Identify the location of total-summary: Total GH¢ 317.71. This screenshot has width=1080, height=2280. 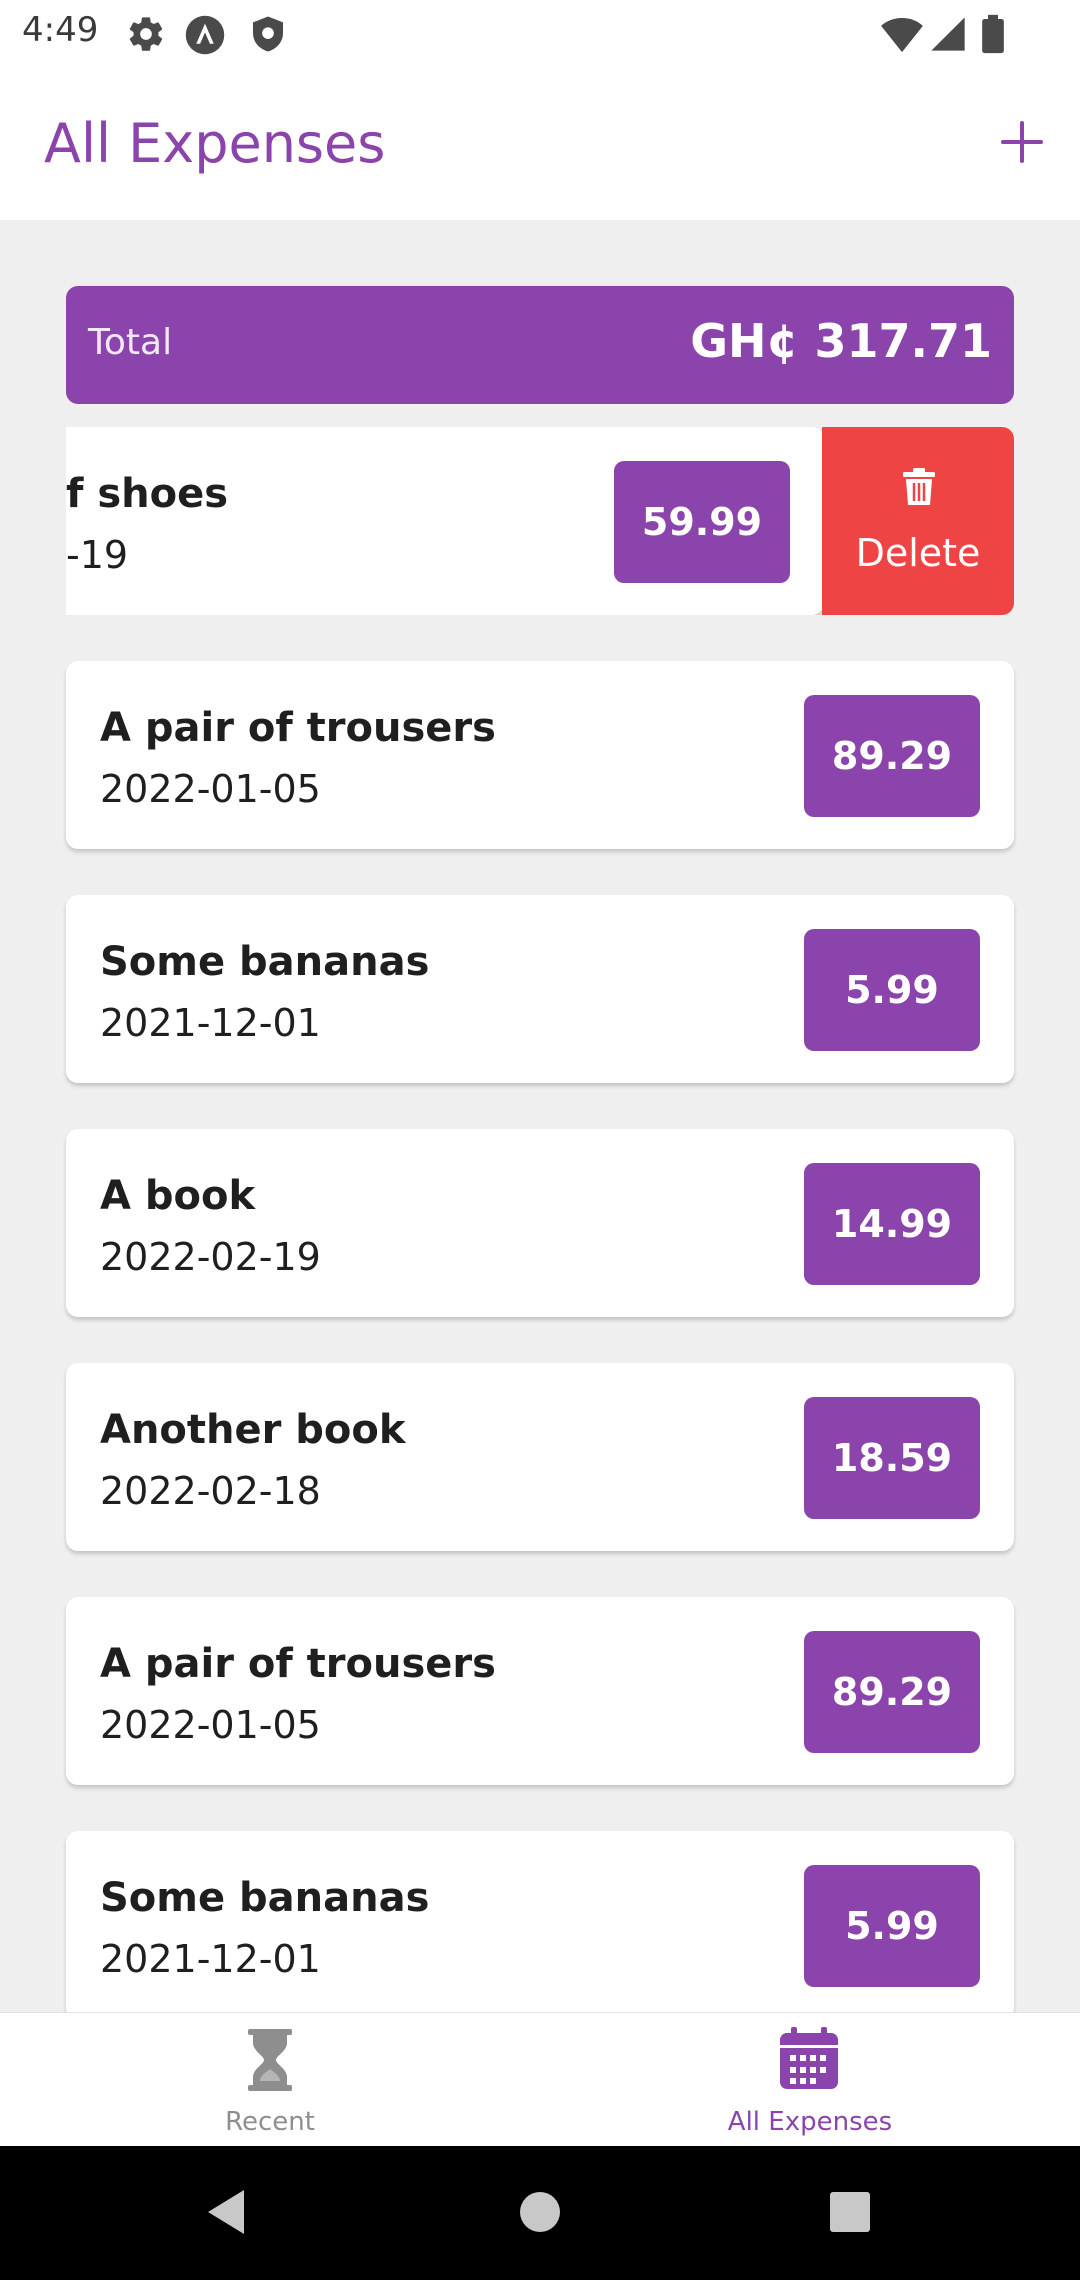
(540, 345).